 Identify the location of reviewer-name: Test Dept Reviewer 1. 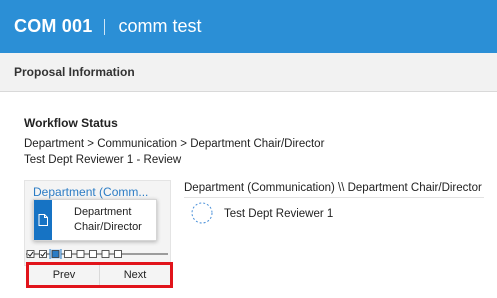
(279, 214).